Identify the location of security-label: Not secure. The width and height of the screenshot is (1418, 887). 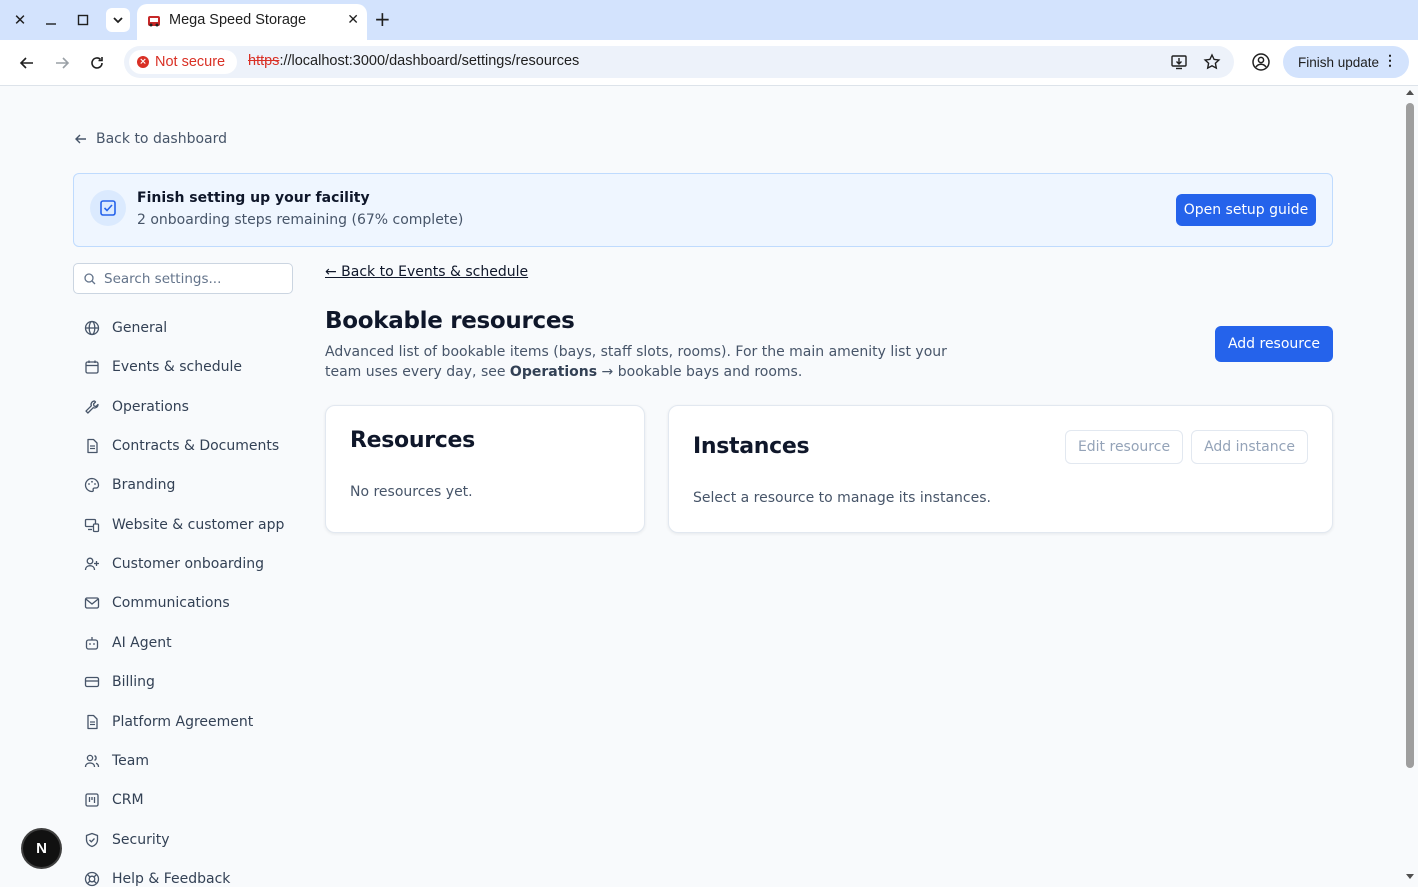
(190, 62).